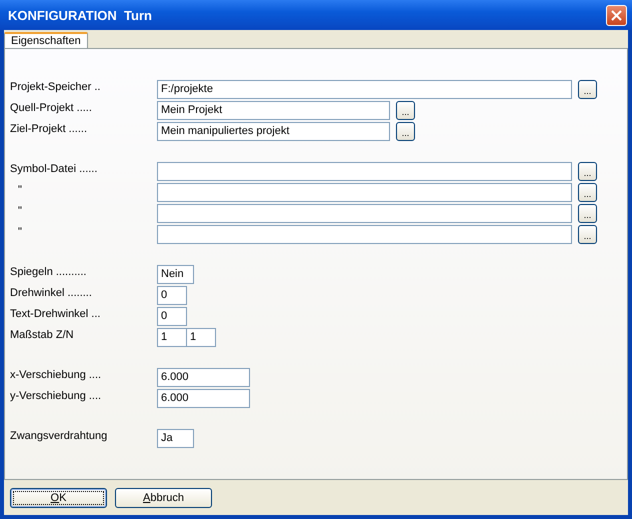 This screenshot has width=632, height=519. Describe the element at coordinates (56, 86) in the screenshot. I see `field-label: Projekt-Speicher ..` at that location.